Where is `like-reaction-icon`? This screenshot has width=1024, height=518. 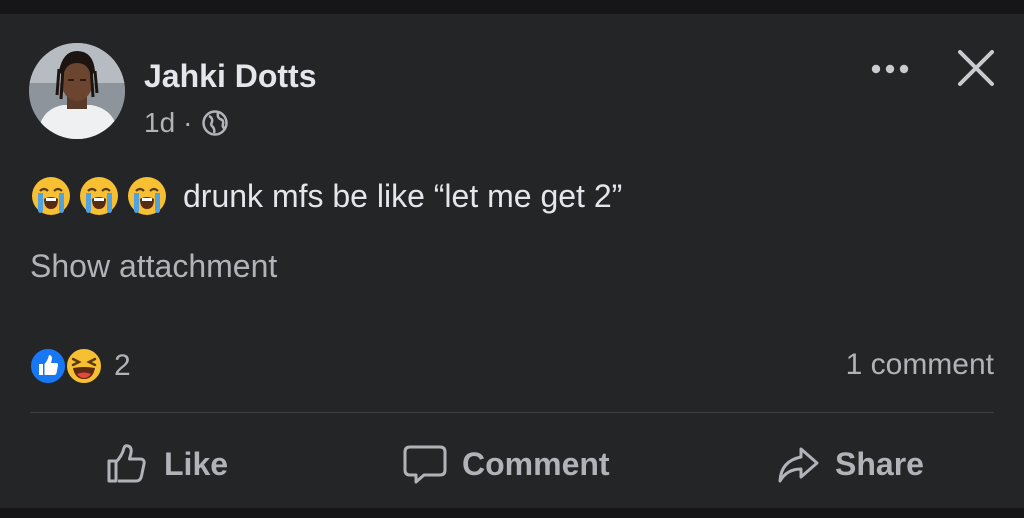
like-reaction-icon is located at coordinates (48, 366).